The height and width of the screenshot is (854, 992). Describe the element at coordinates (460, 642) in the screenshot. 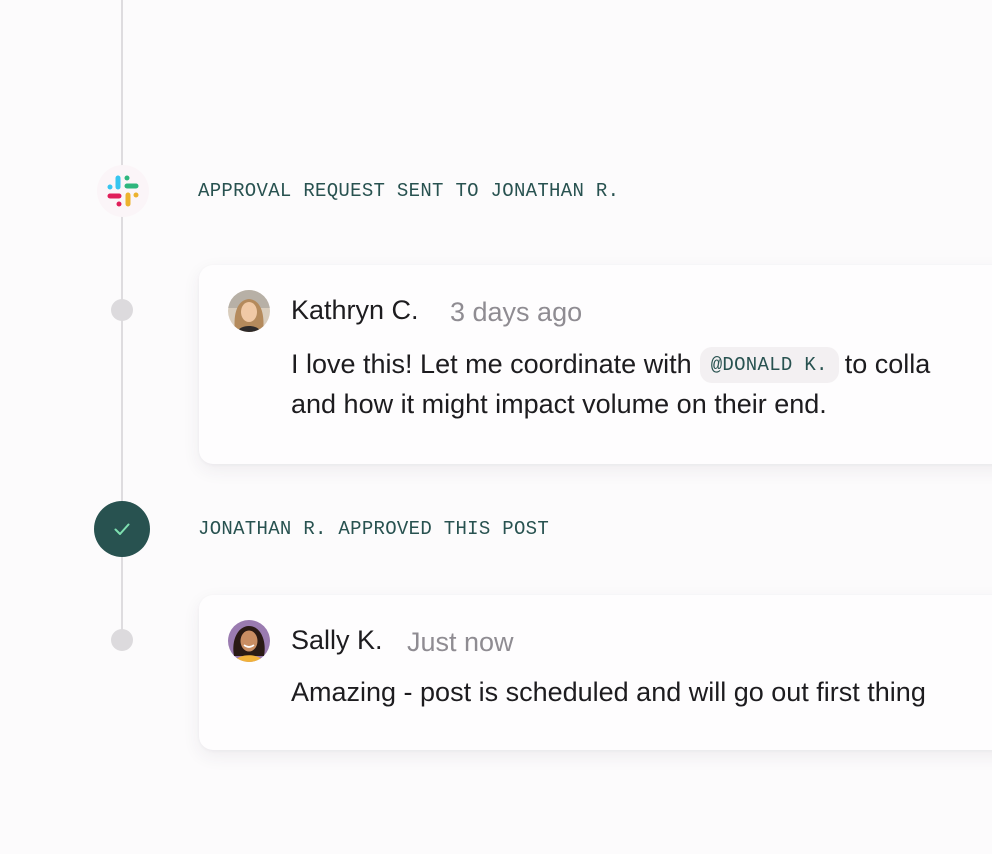

I see `comment-timestamp: Just now` at that location.